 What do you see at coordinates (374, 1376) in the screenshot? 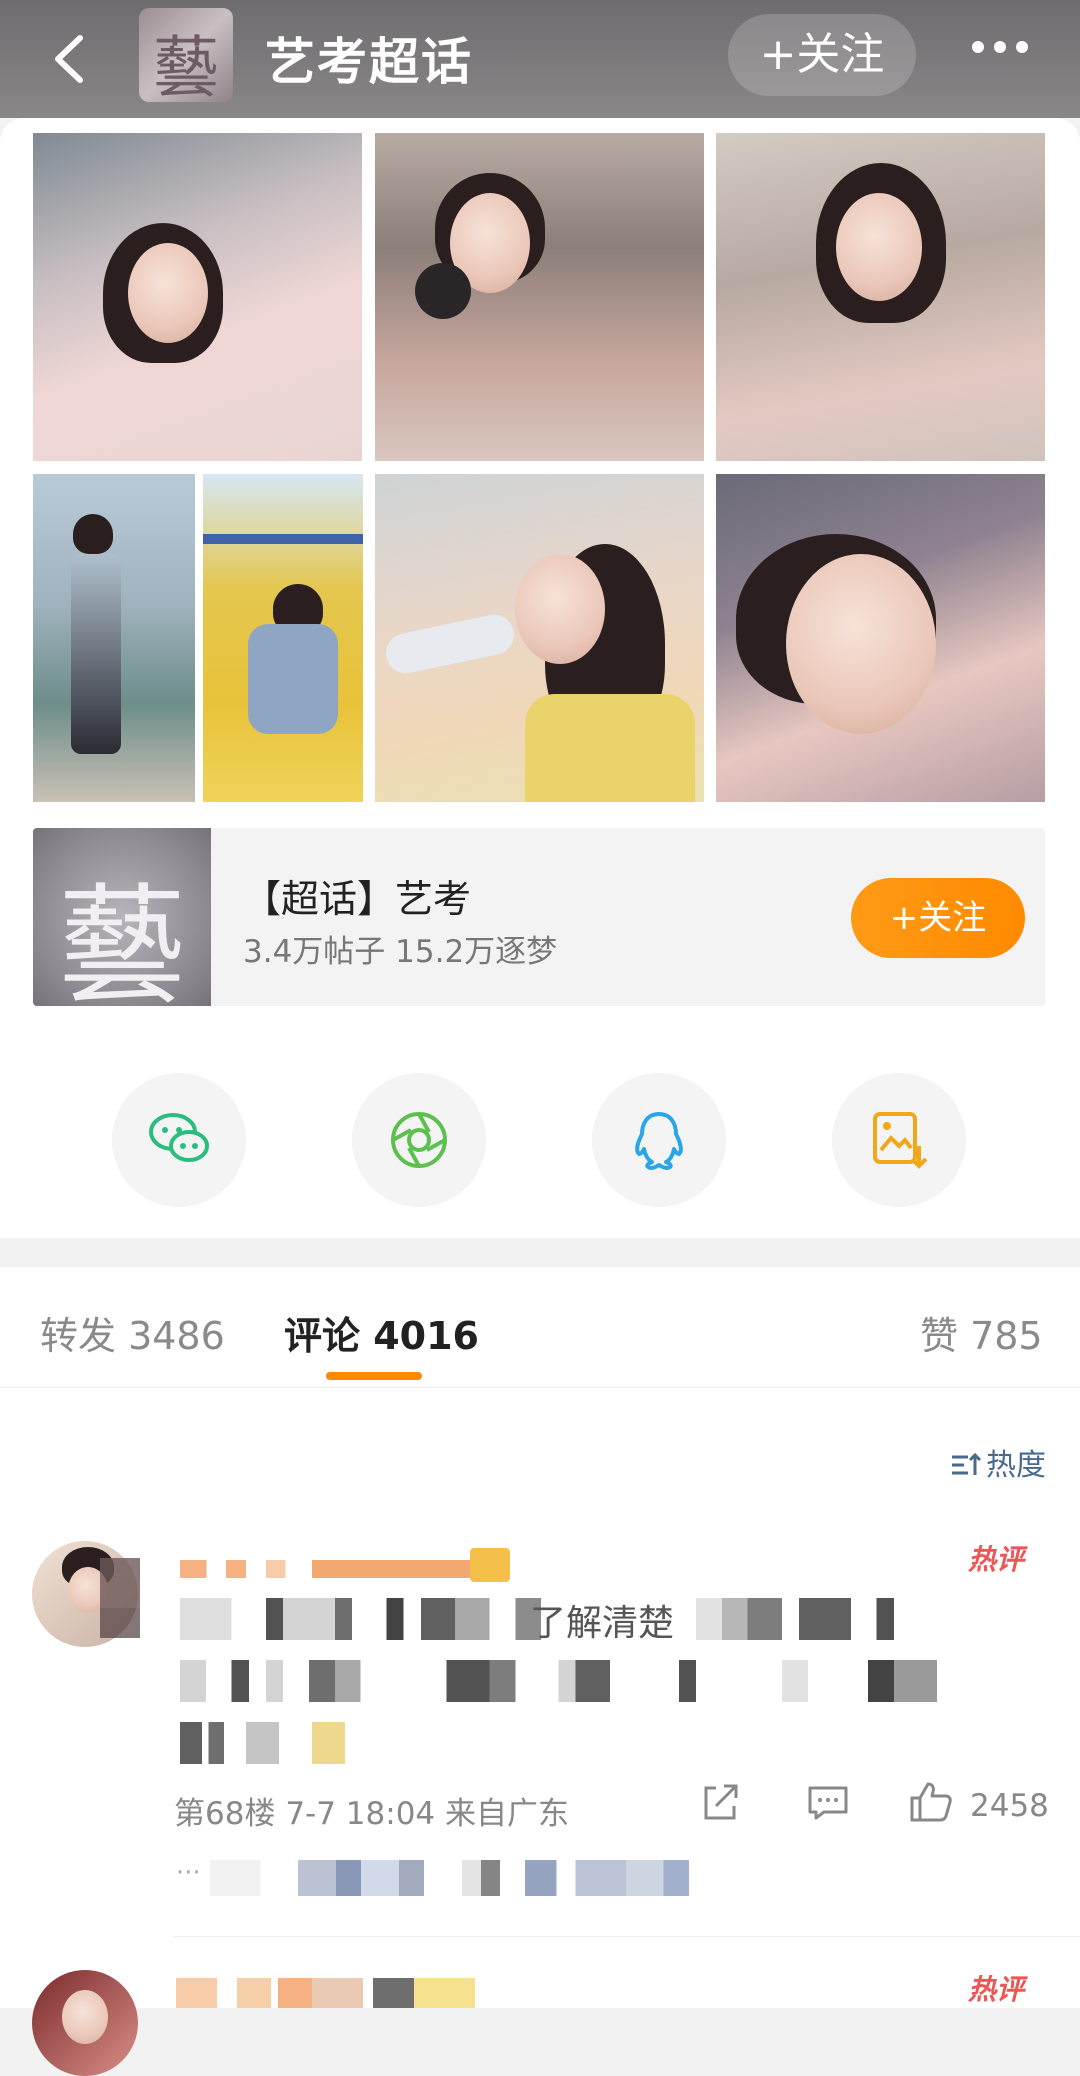
I see `active-tab-indicator` at bounding box center [374, 1376].